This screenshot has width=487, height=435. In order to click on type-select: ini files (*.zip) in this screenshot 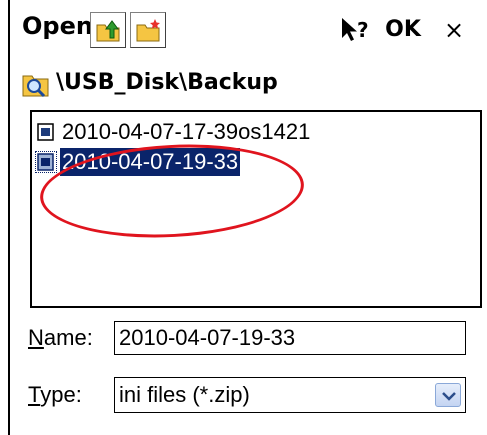, I will do `click(290, 395)`.